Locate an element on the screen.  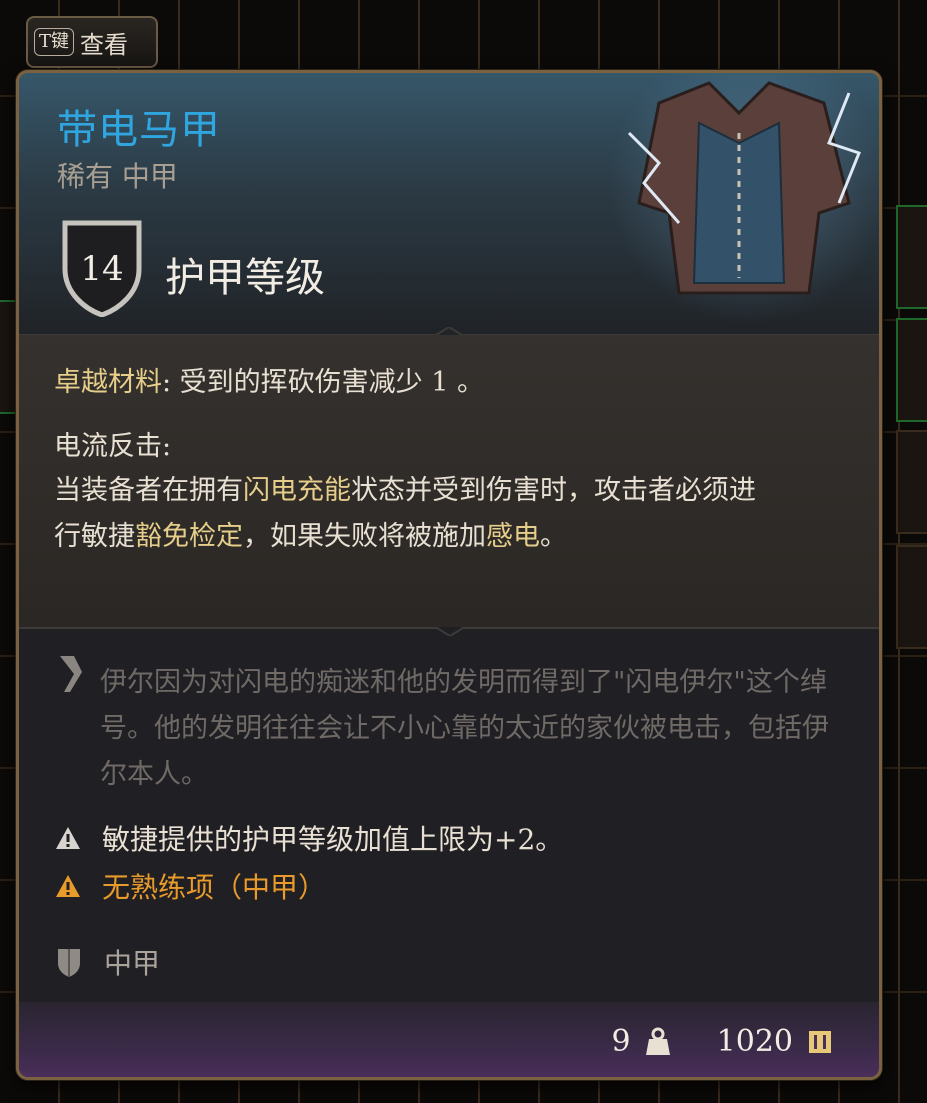
armor-class-label: 护甲等级 is located at coordinates (245, 278).